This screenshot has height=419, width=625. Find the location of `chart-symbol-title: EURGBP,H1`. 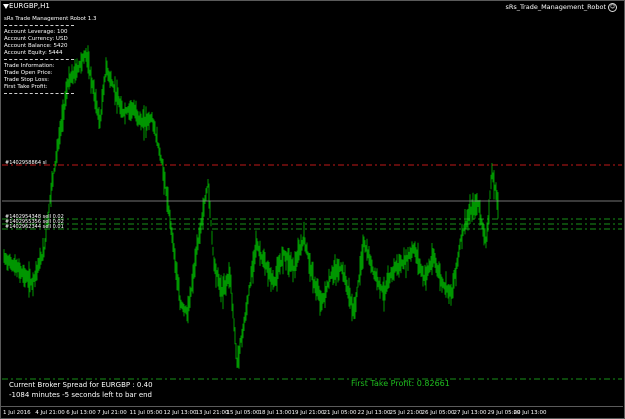

chart-symbol-title: EURGBP,H1 is located at coordinates (29, 6).